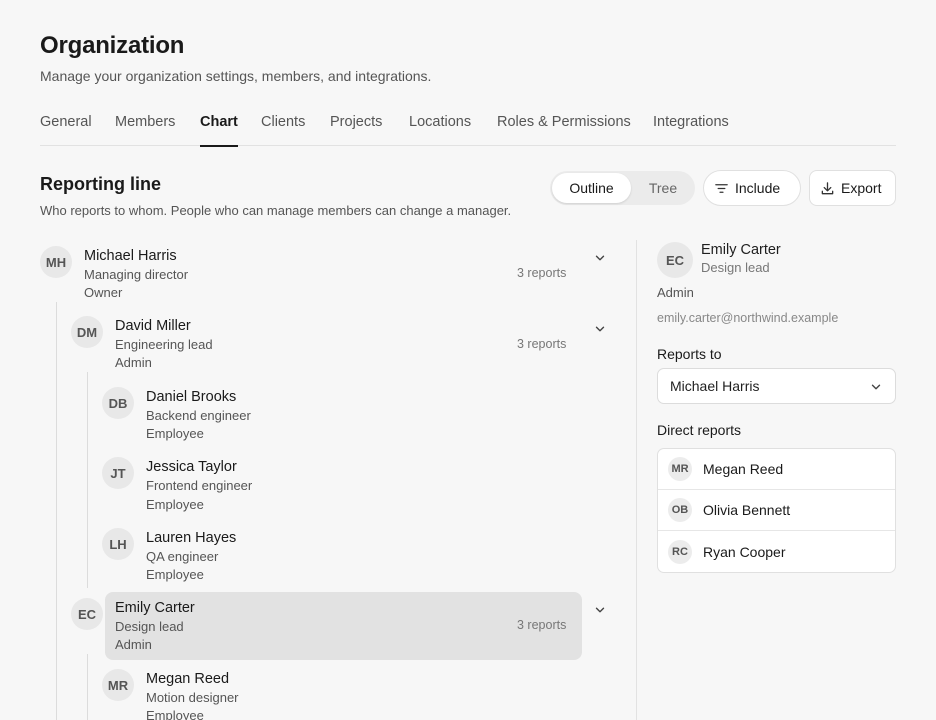  What do you see at coordinates (198, 415) in the screenshot?
I see `node-role: Backend engineer` at bounding box center [198, 415].